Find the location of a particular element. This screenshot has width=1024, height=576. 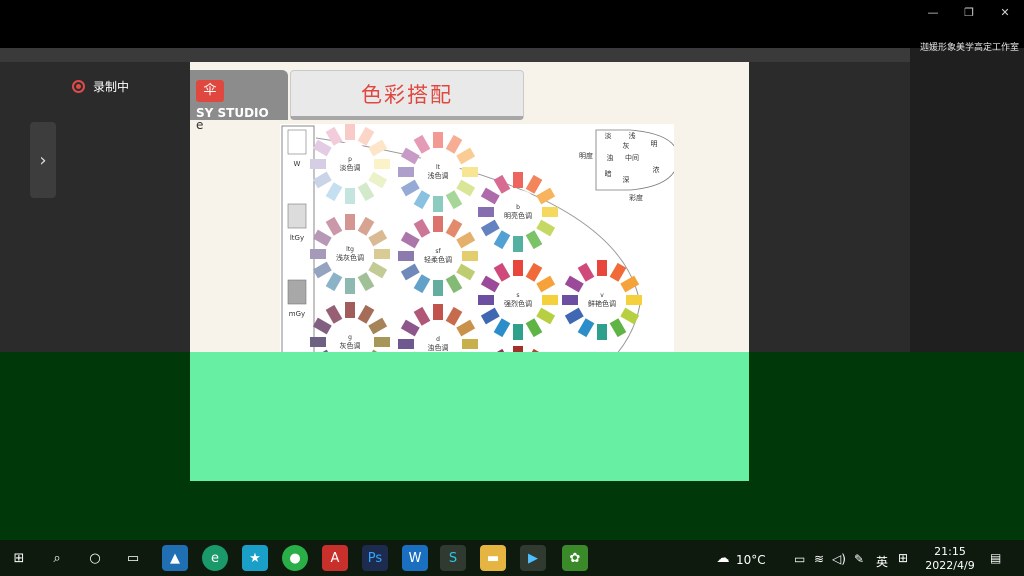

taskbar-app-photoshop: Ps is located at coordinates (375, 558).